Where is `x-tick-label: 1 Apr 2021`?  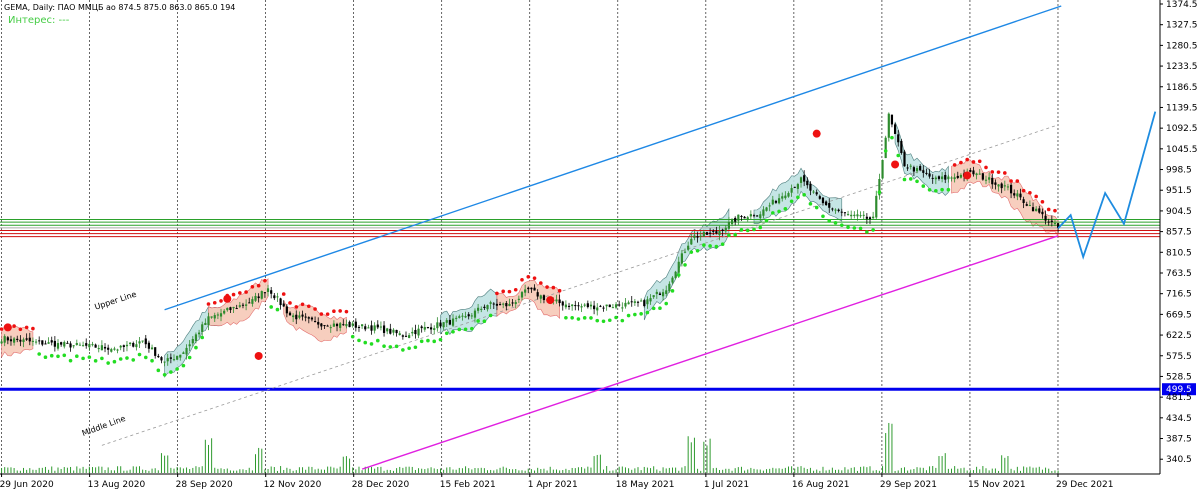 x-tick-label: 1 Apr 2021 is located at coordinates (553, 485).